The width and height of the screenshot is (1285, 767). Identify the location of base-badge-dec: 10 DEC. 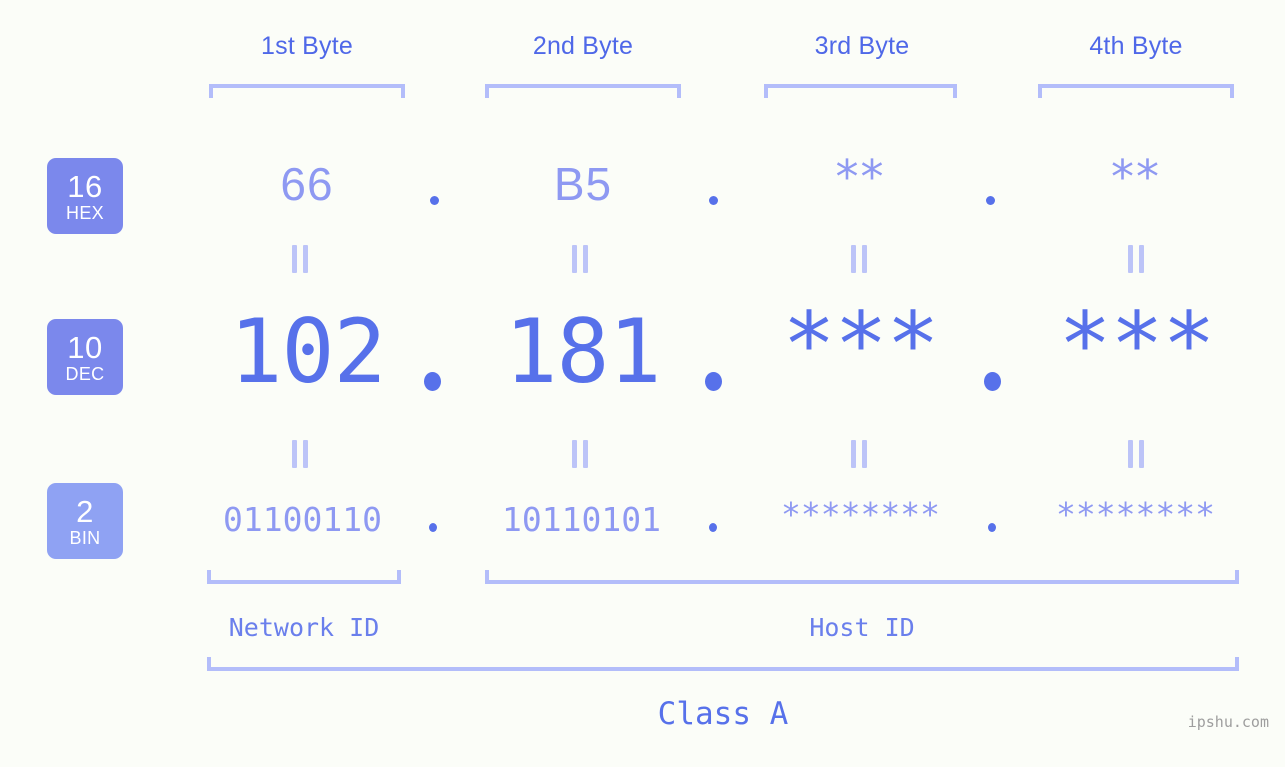
(85, 357).